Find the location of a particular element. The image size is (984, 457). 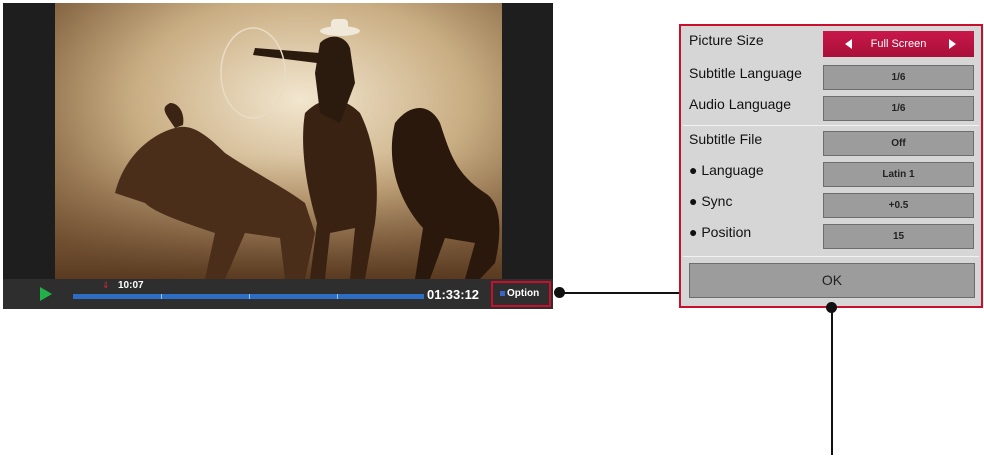

position-row: ● Position 15 is located at coordinates (831, 235).